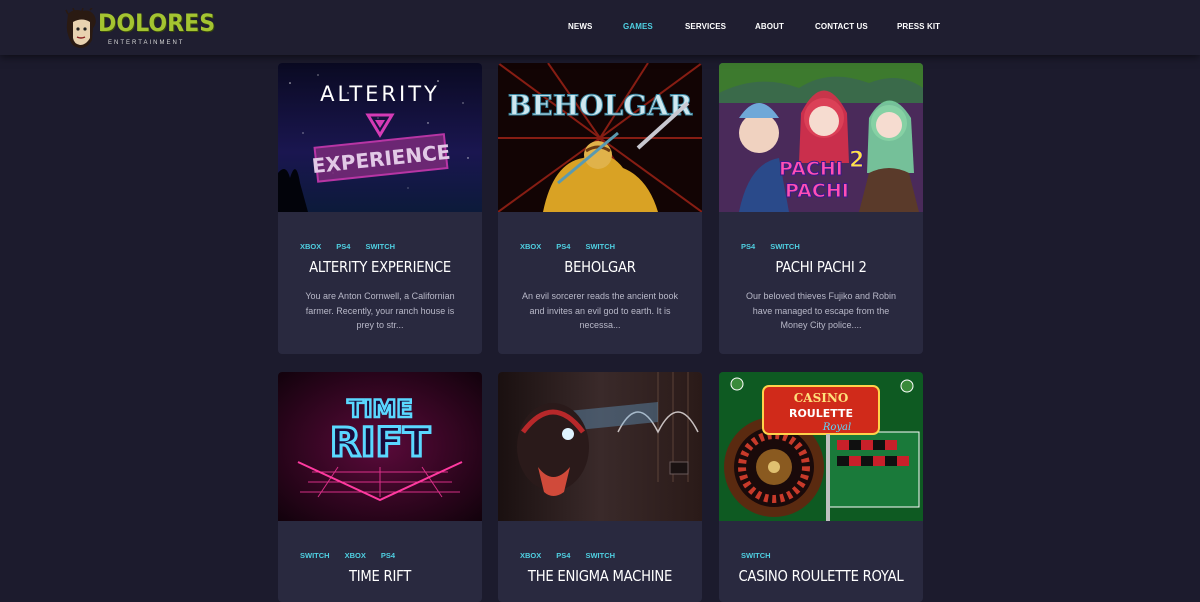 This screenshot has height=602, width=1200. Describe the element at coordinates (146, 43) in the screenshot. I see `logo-subtitle: ENTERTAINMENT` at that location.